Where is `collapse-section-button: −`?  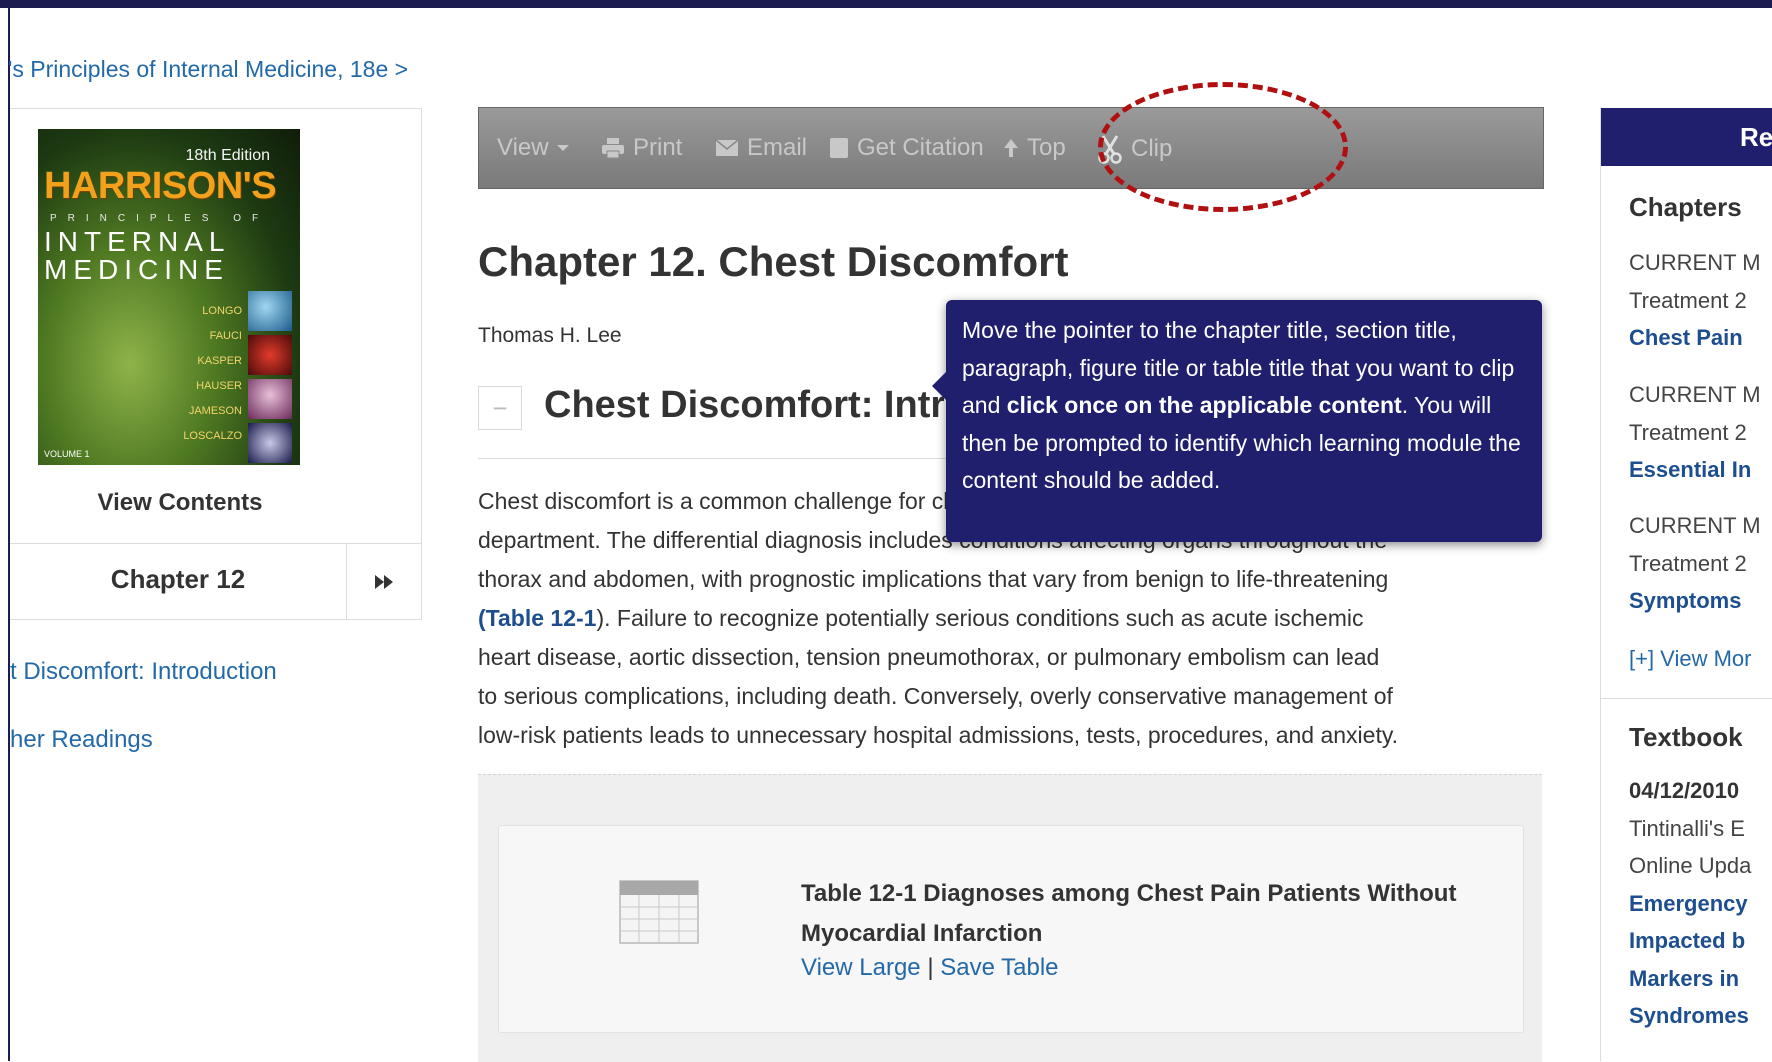
collapse-section-button: − is located at coordinates (500, 408).